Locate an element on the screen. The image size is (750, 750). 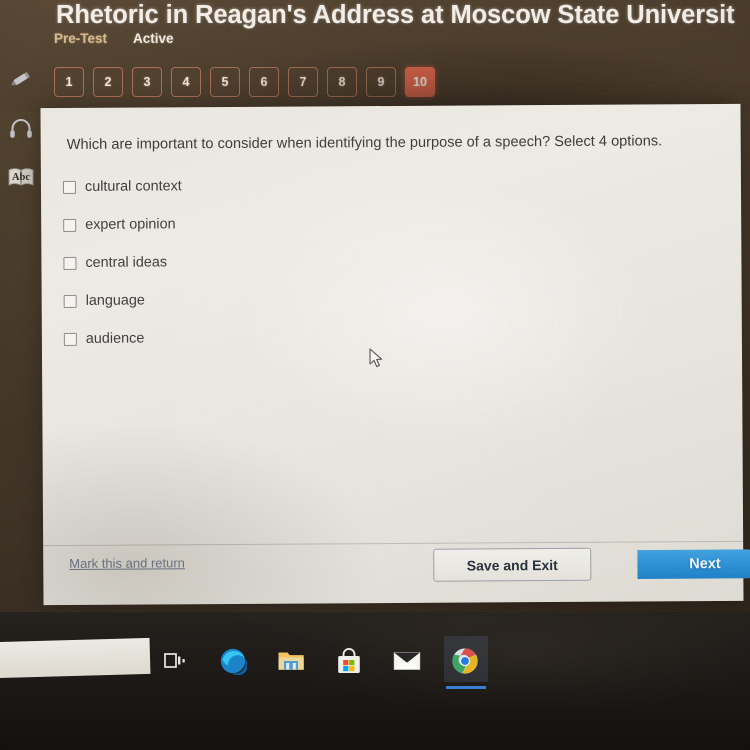
option-label: central ideas is located at coordinates (126, 262).